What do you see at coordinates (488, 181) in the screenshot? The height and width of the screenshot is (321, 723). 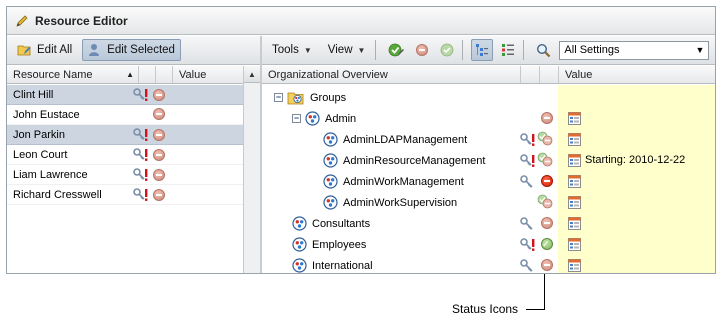 I see `tree-node: AdminWorkManagement` at bounding box center [488, 181].